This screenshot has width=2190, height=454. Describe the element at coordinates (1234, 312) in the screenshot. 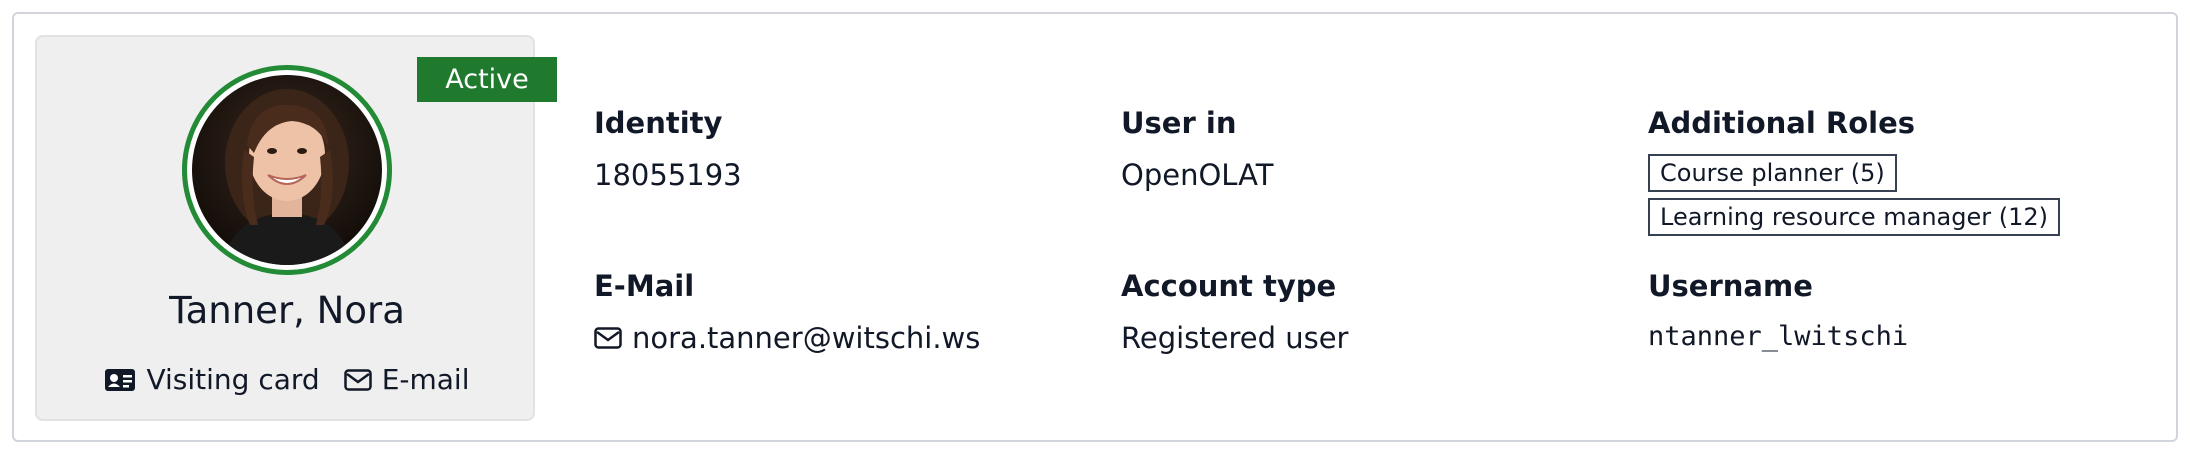

I see `account-type-field: Account type Registered user` at that location.